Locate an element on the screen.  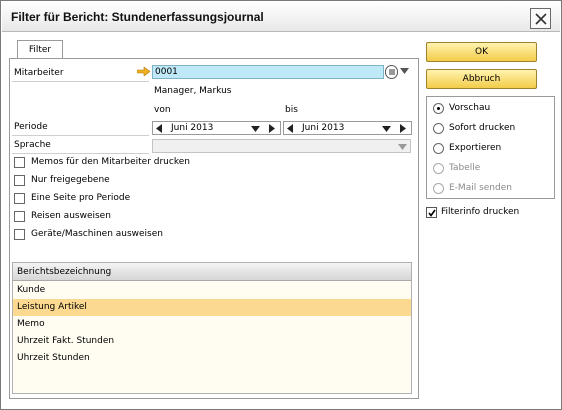
radio-vorschau-label: Vorschau is located at coordinates (470, 108).